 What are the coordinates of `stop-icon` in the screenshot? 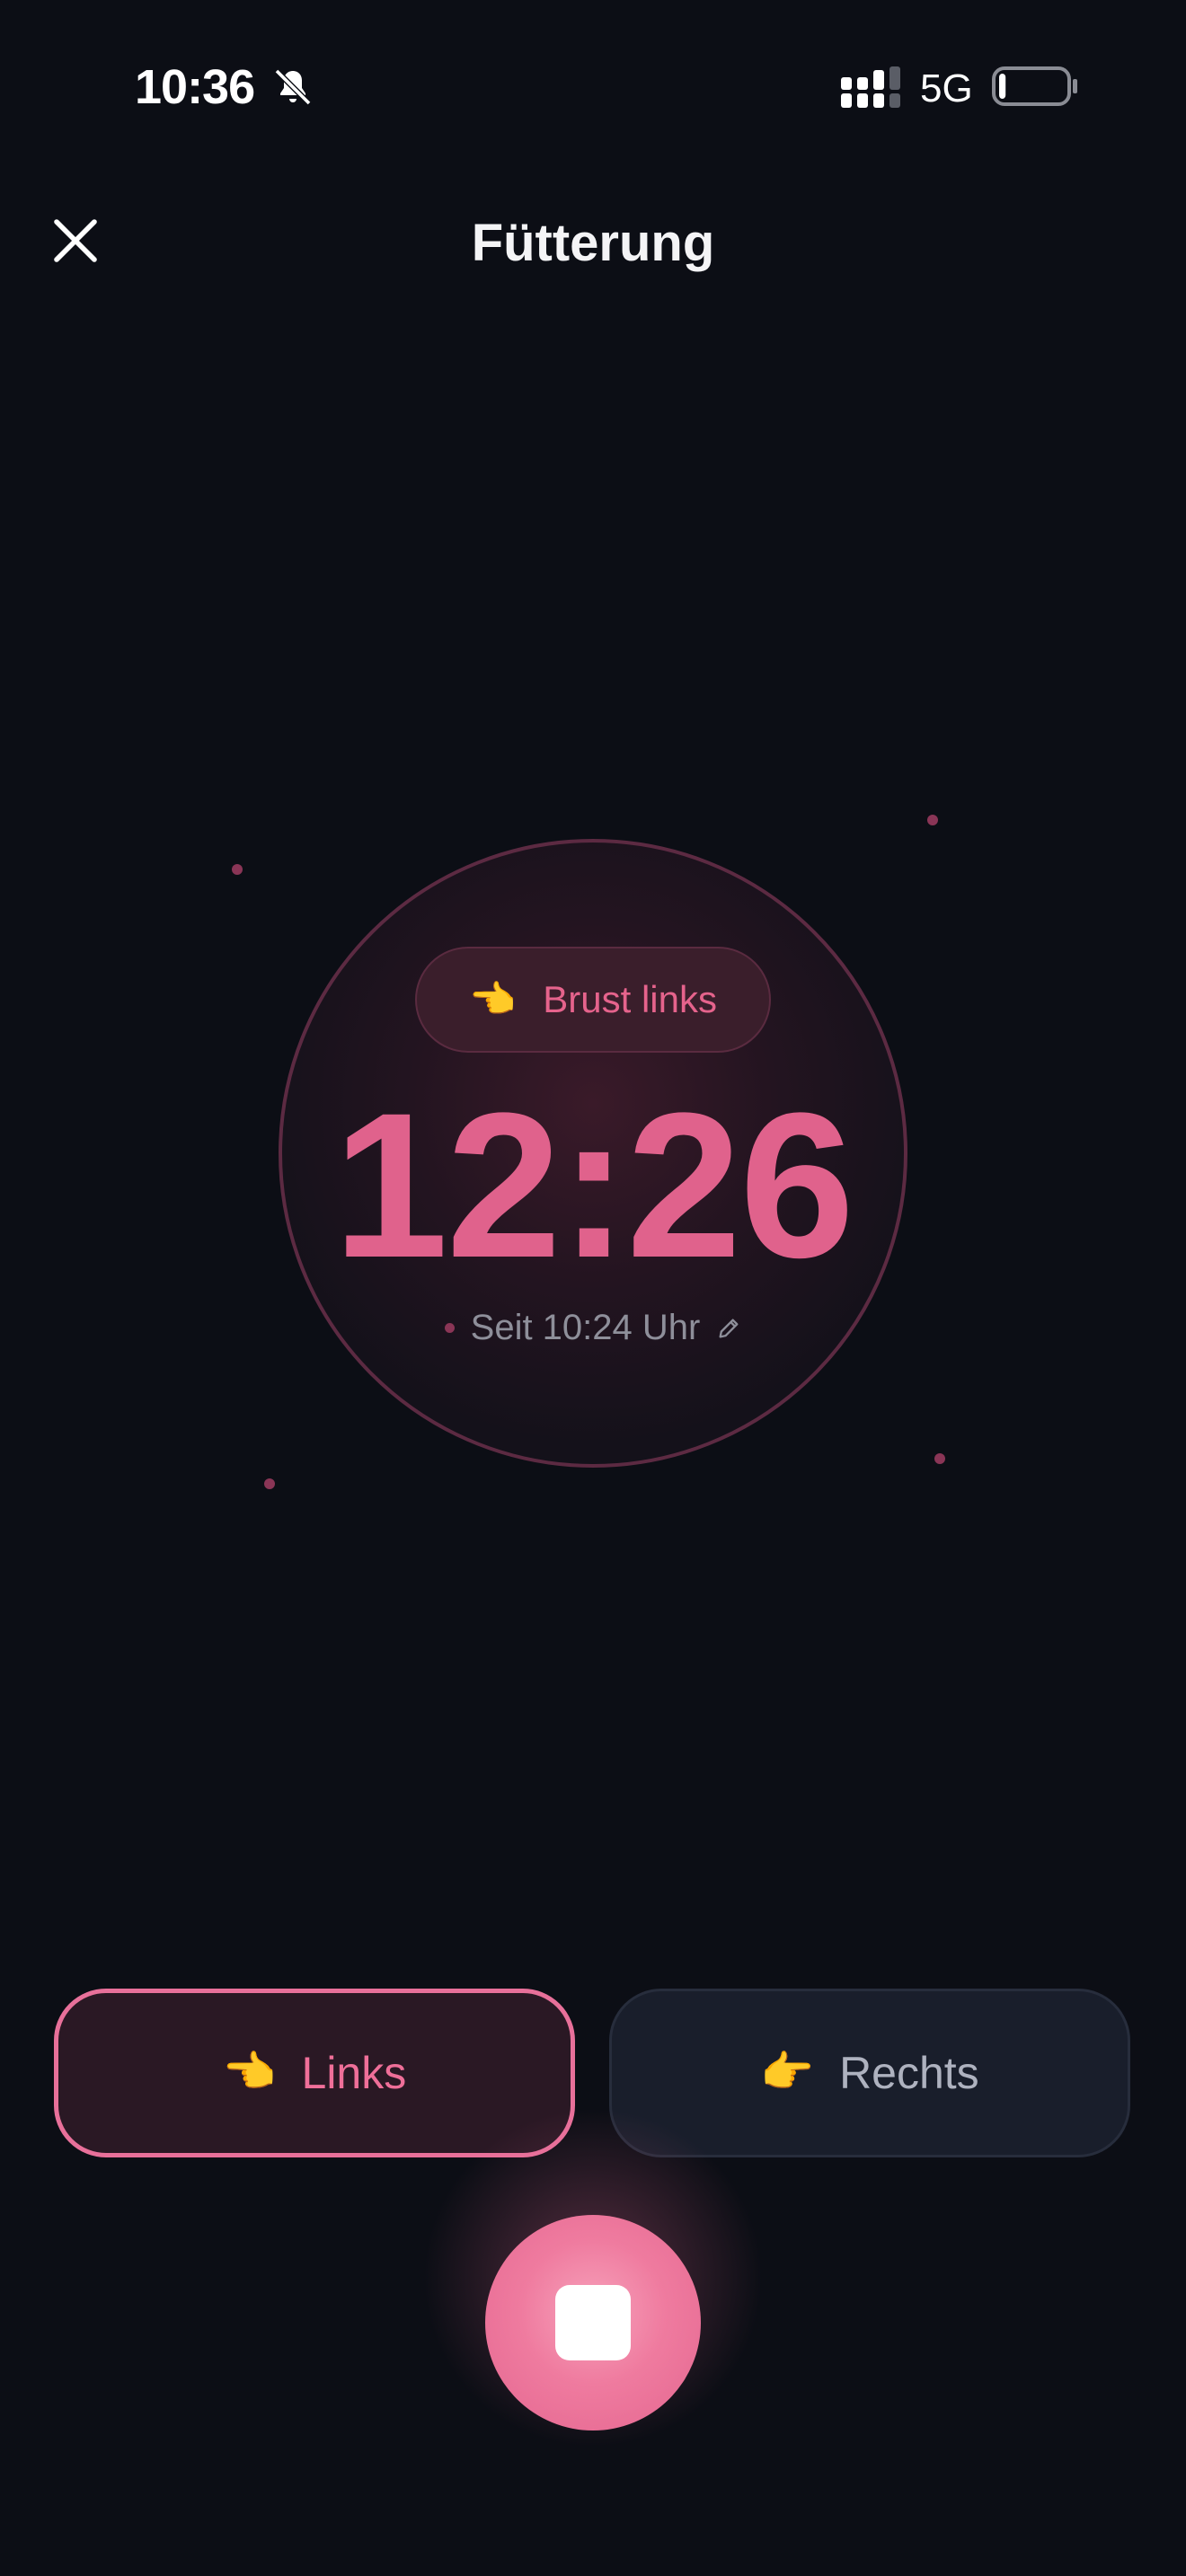 It's located at (593, 2322).